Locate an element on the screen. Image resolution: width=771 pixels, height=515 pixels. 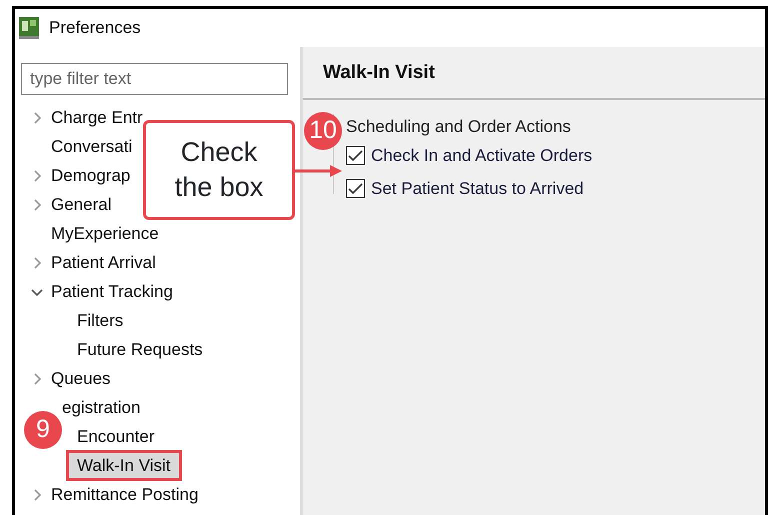
page-title: Walk-In Visit is located at coordinates (534, 73).